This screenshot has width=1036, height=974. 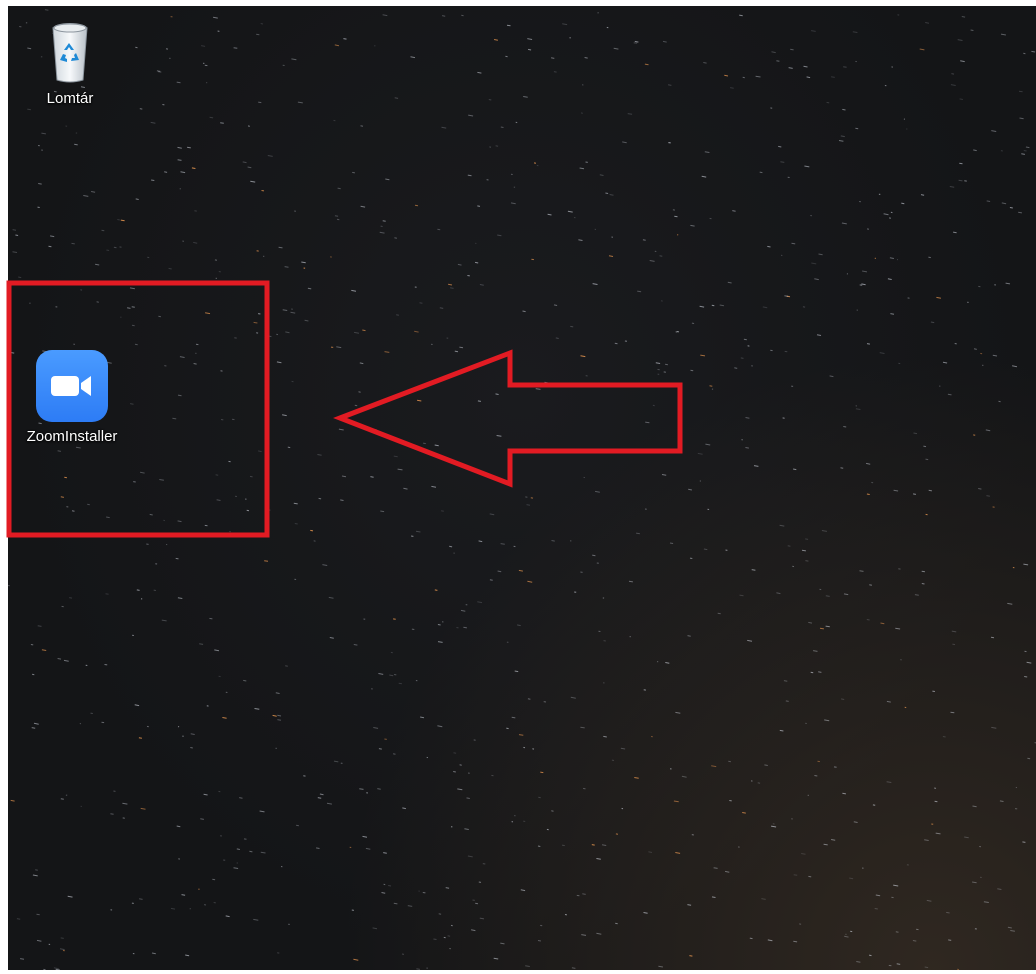 I want to click on desktop-icon-recycle-bin: Lomtár, so click(x=70, y=63).